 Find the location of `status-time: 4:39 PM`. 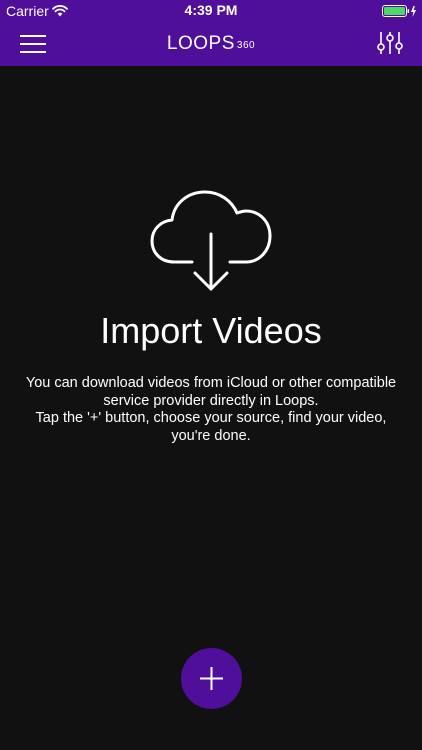

status-time: 4:39 PM is located at coordinates (211, 10).